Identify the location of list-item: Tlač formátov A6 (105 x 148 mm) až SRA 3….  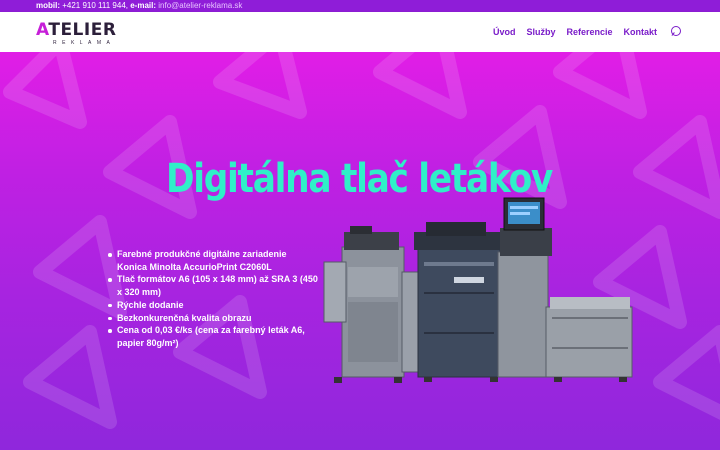
(213, 285).